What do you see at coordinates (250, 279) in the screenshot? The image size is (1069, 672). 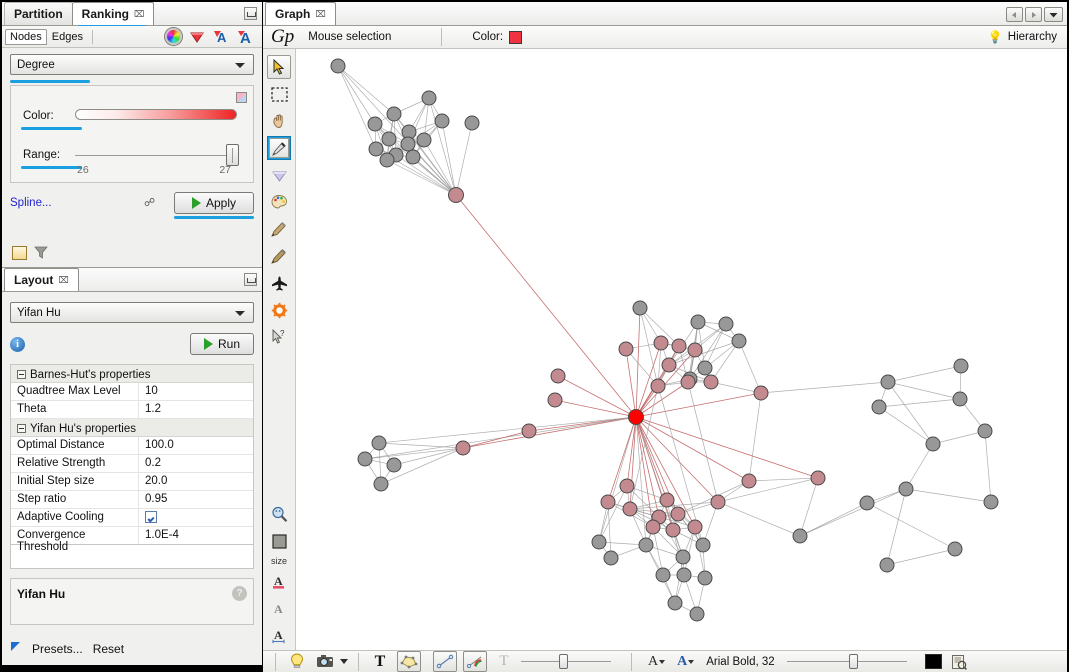 I see `minimize-layout-panel-button` at bounding box center [250, 279].